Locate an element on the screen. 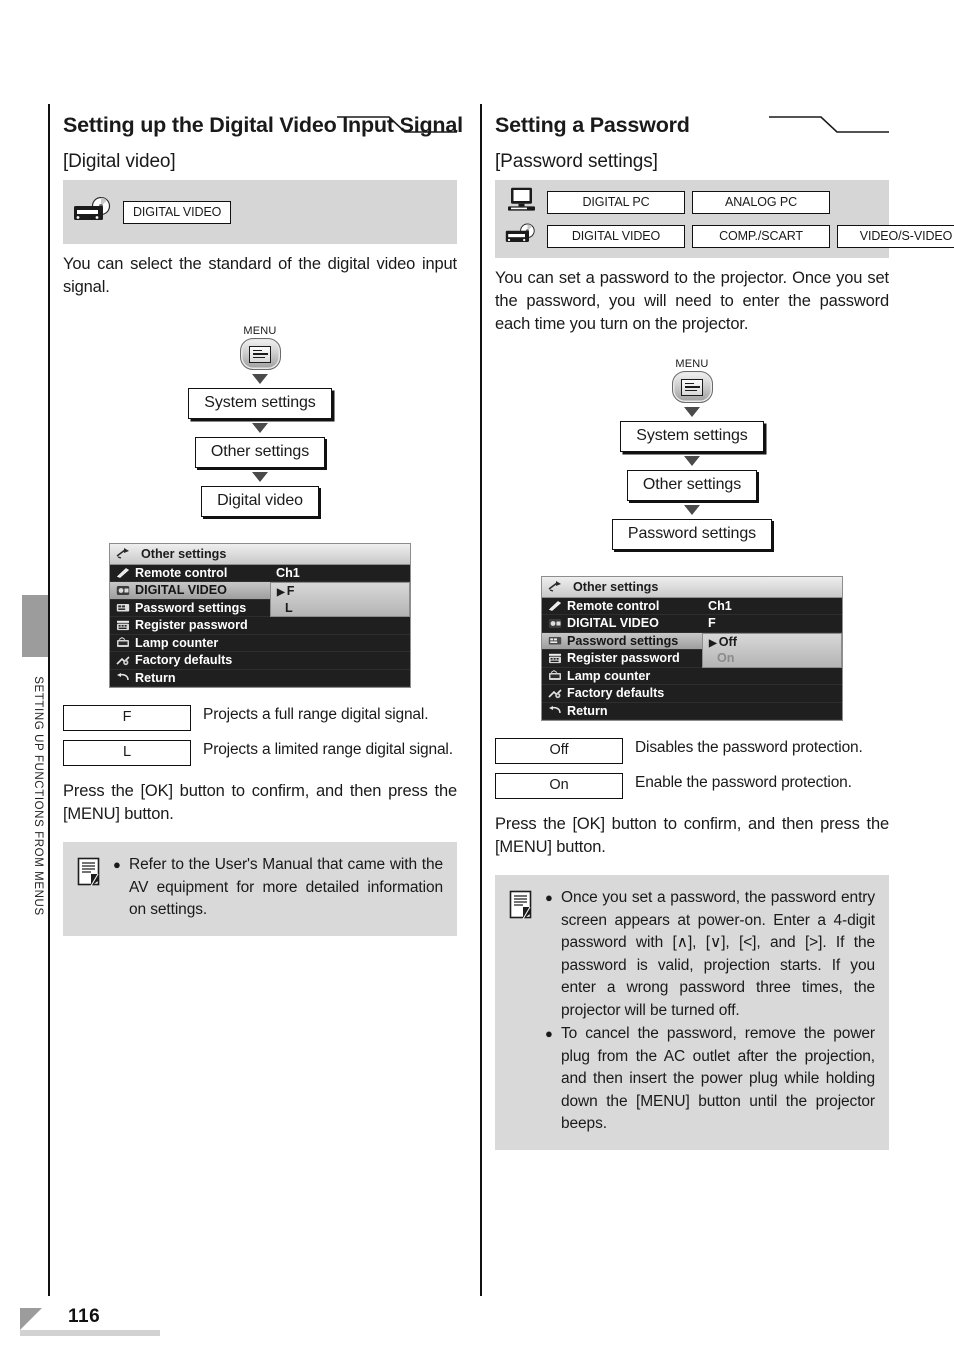 The image size is (954, 1352). option-description: Disables the password protection. is located at coordinates (749, 747).